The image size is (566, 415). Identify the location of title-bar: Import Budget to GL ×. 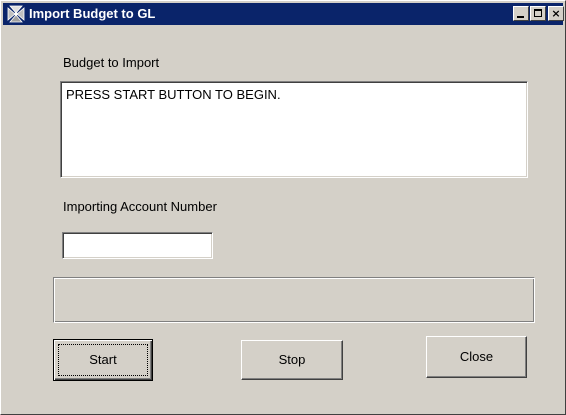
(283, 14).